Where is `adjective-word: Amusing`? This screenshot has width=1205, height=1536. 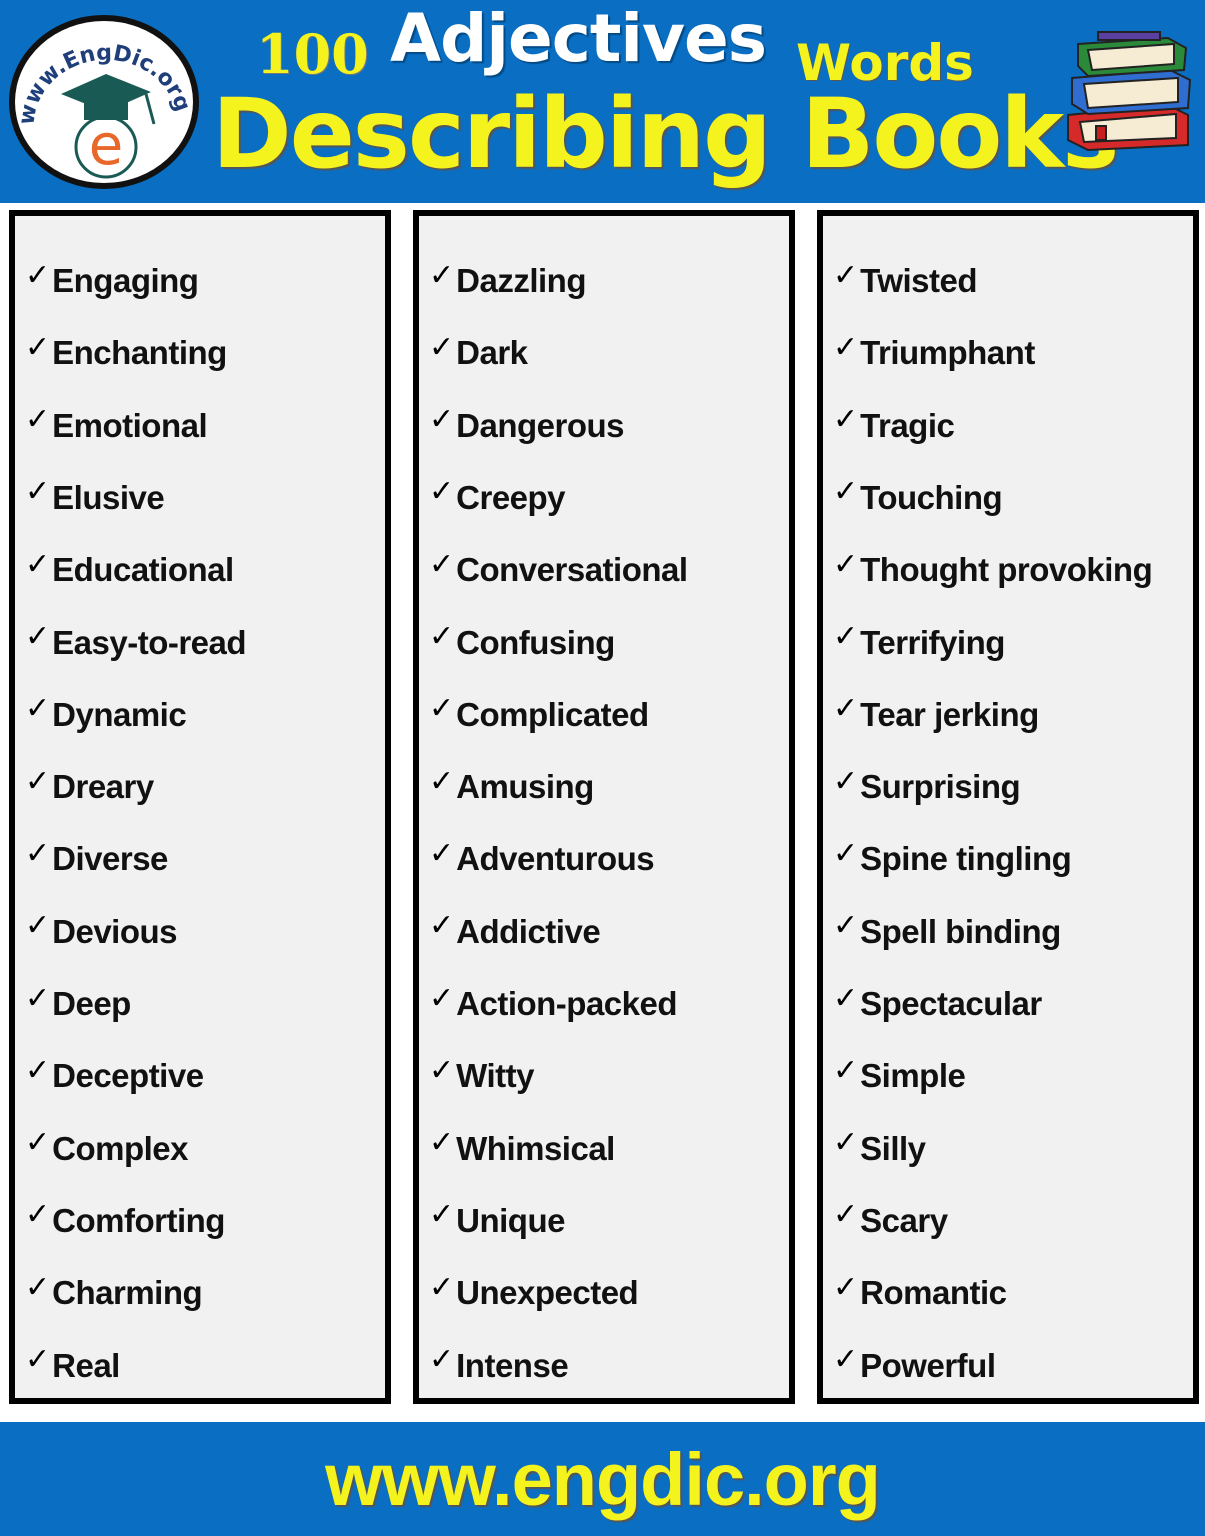 adjective-word: Amusing is located at coordinates (525, 787).